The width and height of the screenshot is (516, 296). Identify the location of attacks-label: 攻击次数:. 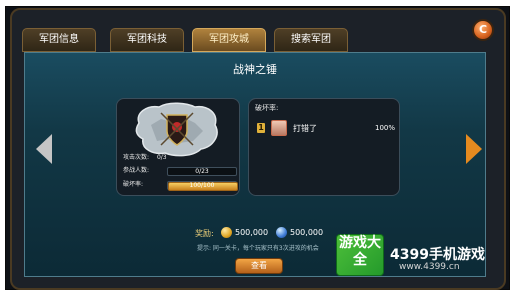
(136, 157).